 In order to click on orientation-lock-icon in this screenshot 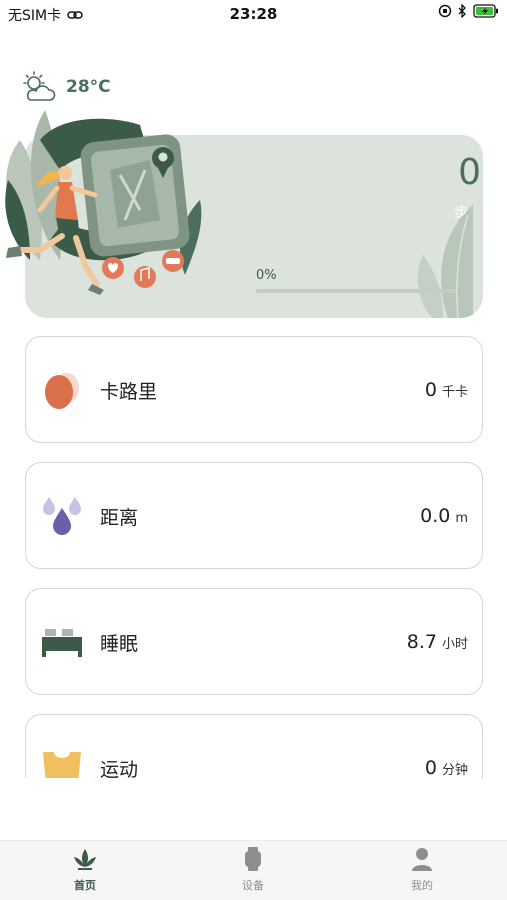, I will do `click(445, 11)`.